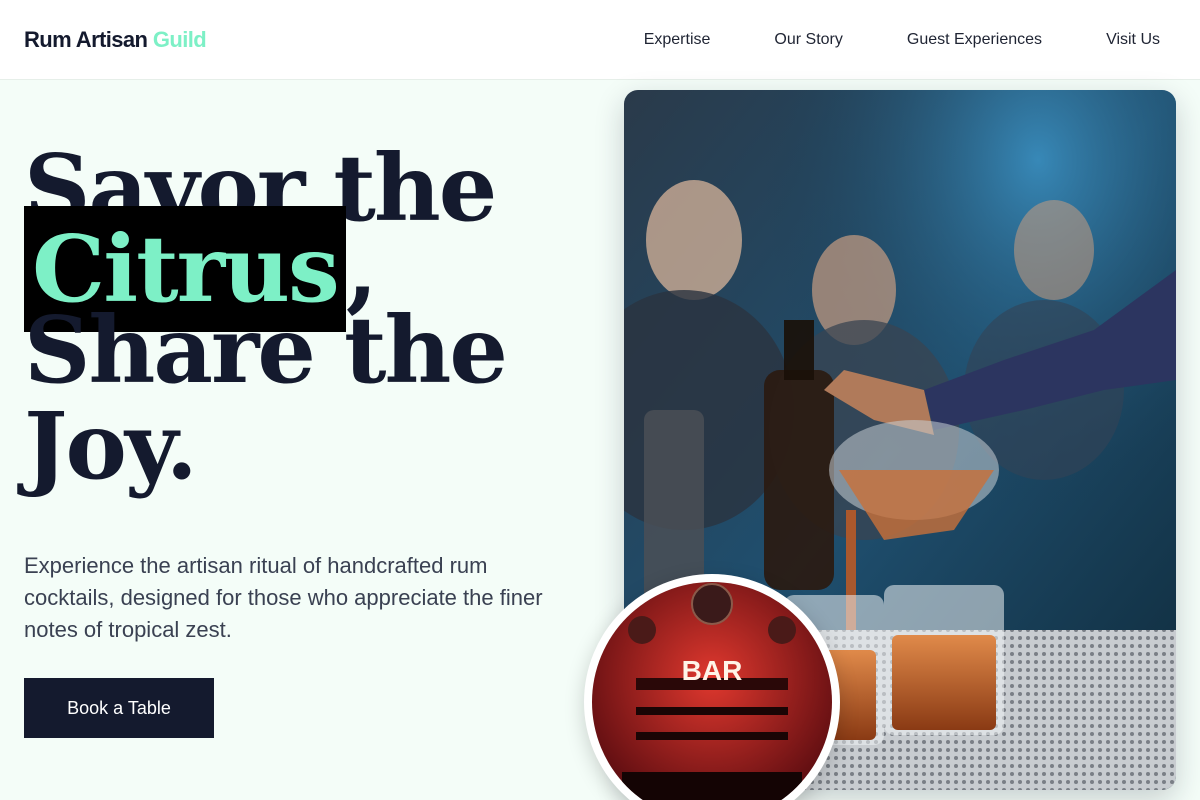 This screenshot has width=1200, height=800. What do you see at coordinates (712, 670) in the screenshot?
I see `bar-sign-text: BAR` at bounding box center [712, 670].